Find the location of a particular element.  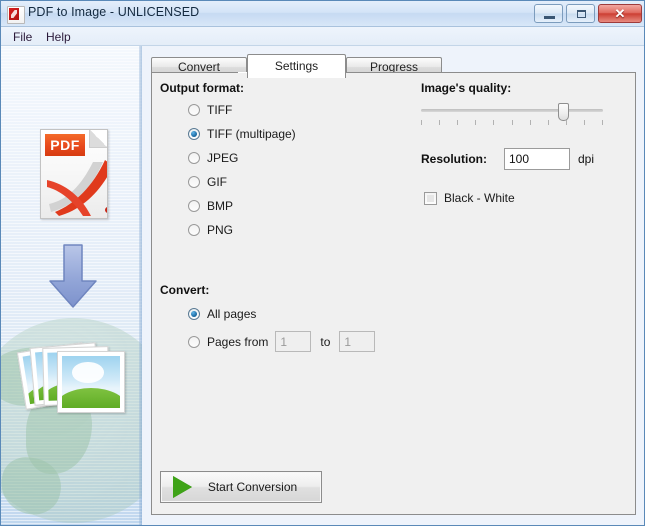

start-conversion-button: Start Conversion is located at coordinates (241, 487).